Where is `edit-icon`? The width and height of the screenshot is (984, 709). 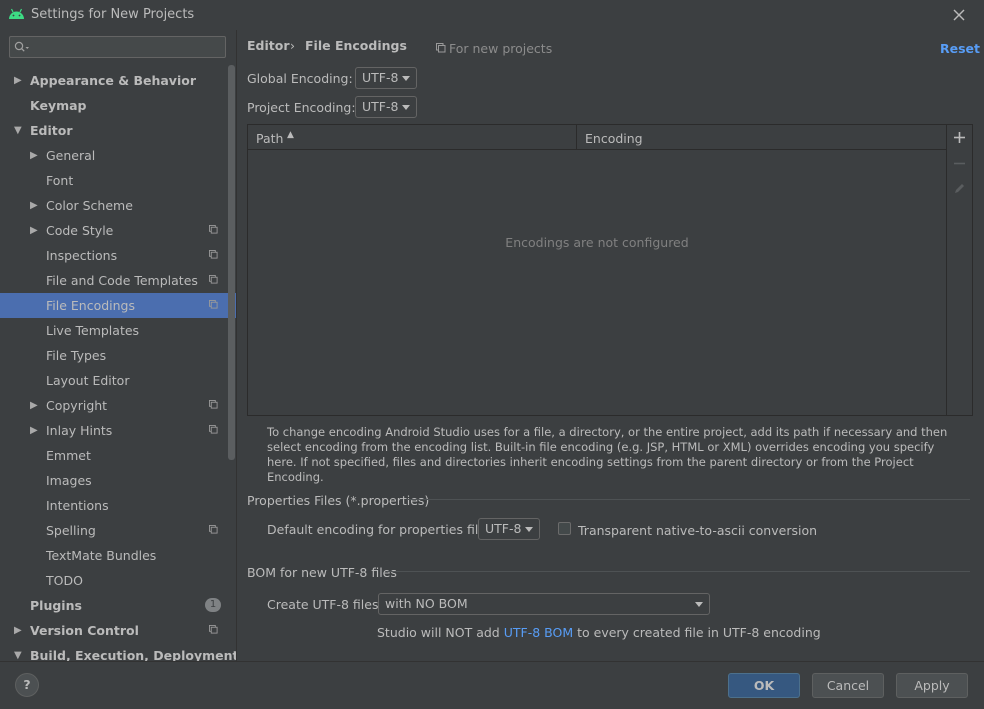 edit-icon is located at coordinates (959, 188).